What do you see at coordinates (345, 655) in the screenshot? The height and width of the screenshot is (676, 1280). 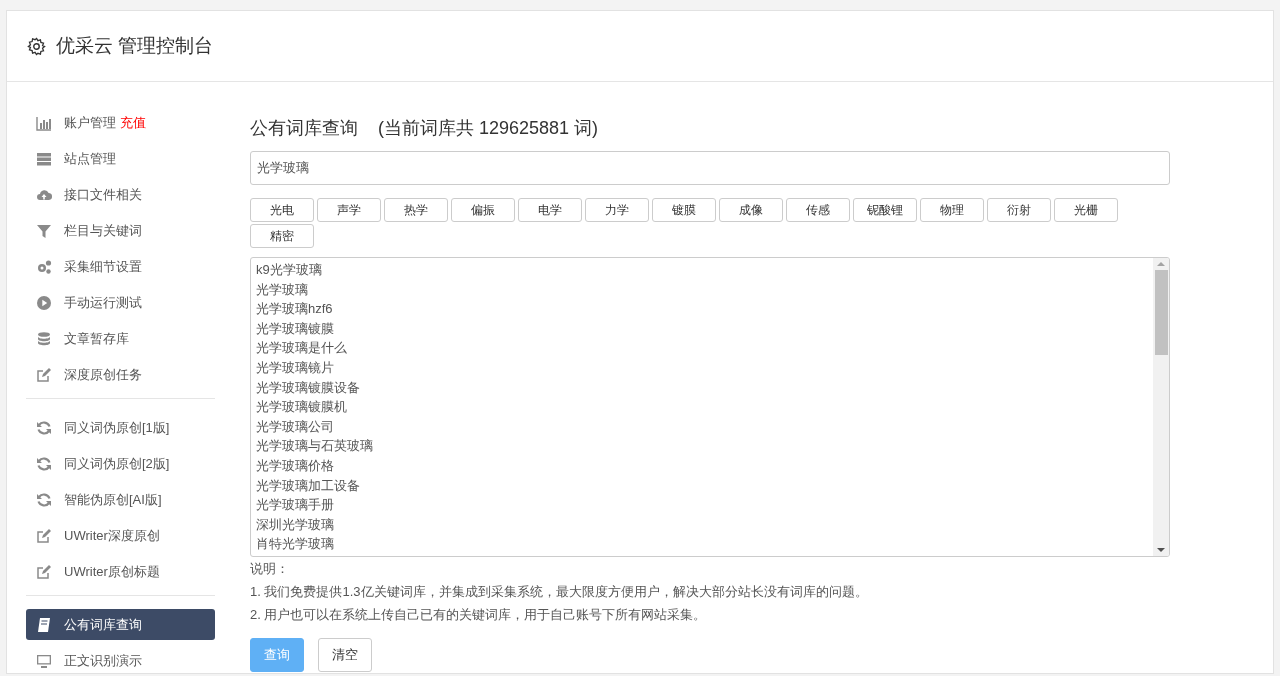 I see `clear-button: 清空` at bounding box center [345, 655].